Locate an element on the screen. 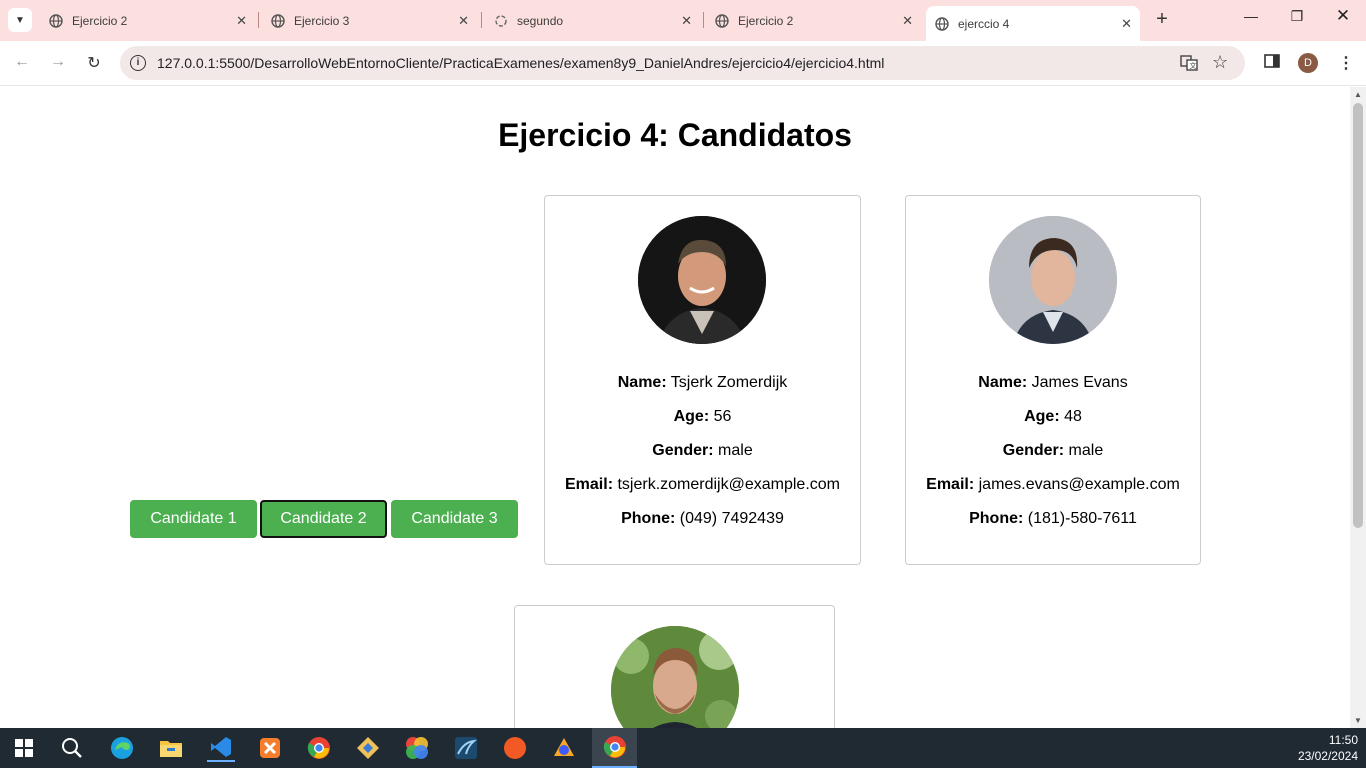 The height and width of the screenshot is (768, 1366). site-info-icon: i is located at coordinates (138, 63).